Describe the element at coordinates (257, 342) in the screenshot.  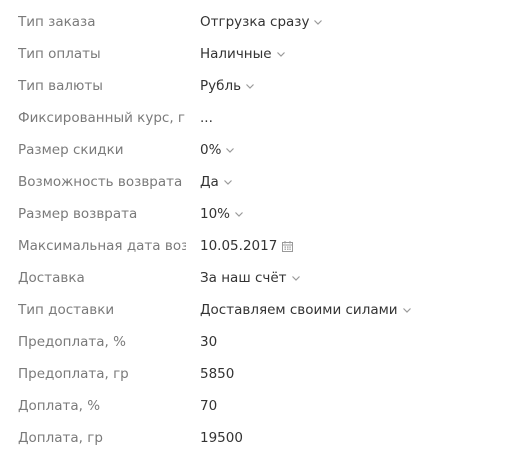
I see `row-prepayment-percent: Предоплата, % 30` at that location.